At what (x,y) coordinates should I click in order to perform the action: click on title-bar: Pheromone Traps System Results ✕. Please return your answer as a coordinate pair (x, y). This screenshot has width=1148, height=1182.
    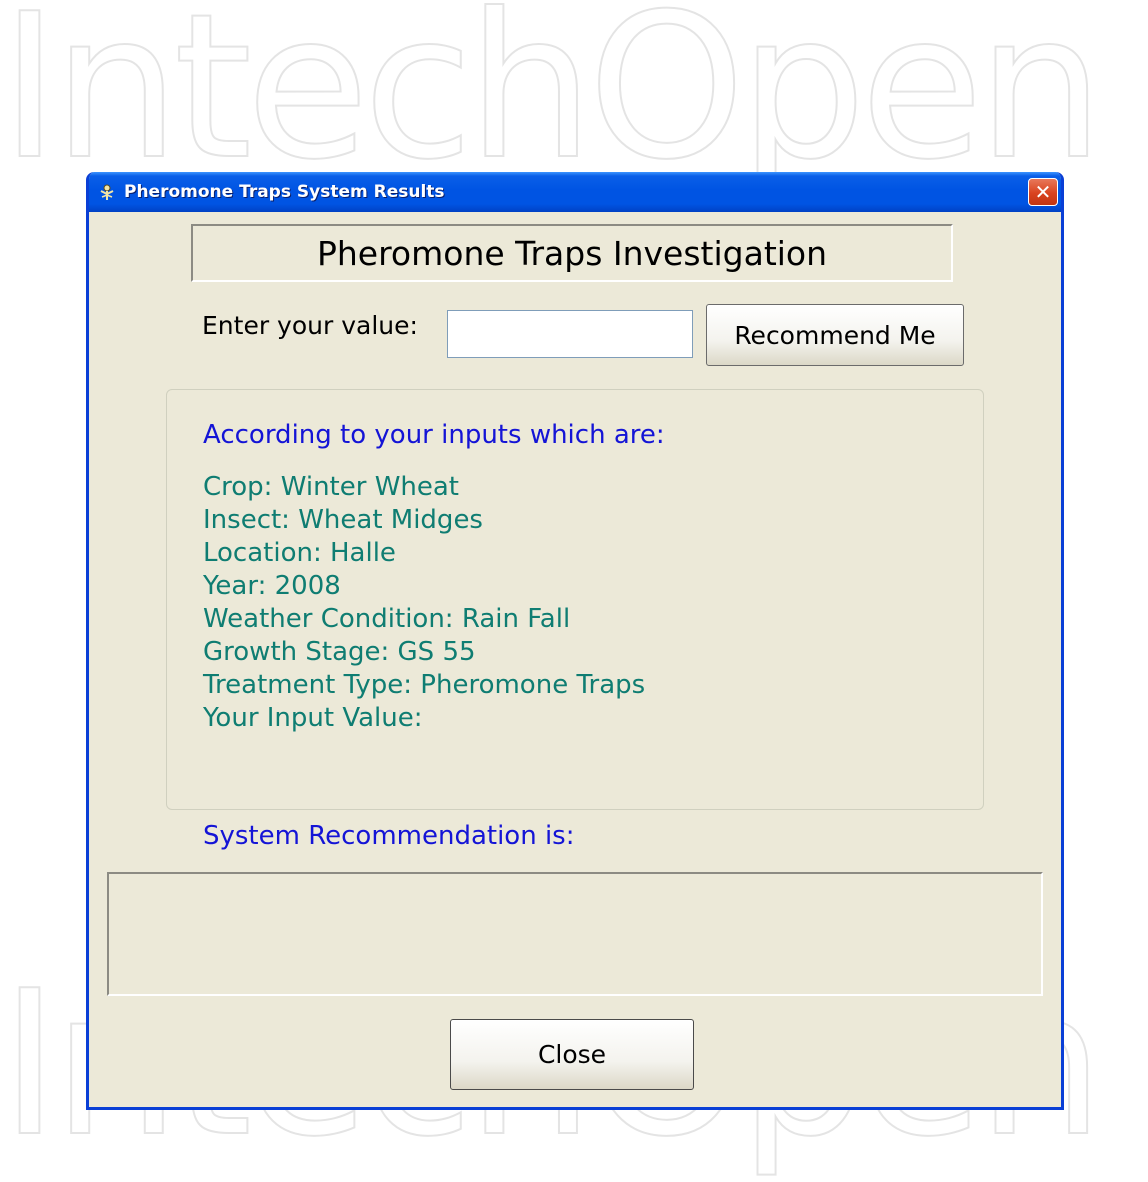
    Looking at the image, I should click on (575, 192).